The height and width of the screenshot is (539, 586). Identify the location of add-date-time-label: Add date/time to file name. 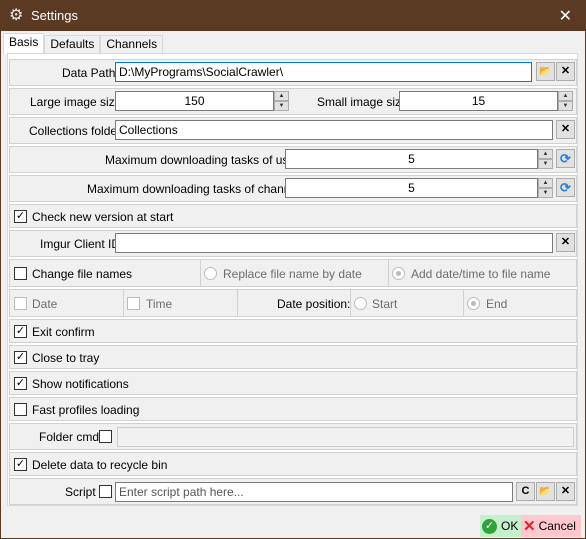
(481, 274).